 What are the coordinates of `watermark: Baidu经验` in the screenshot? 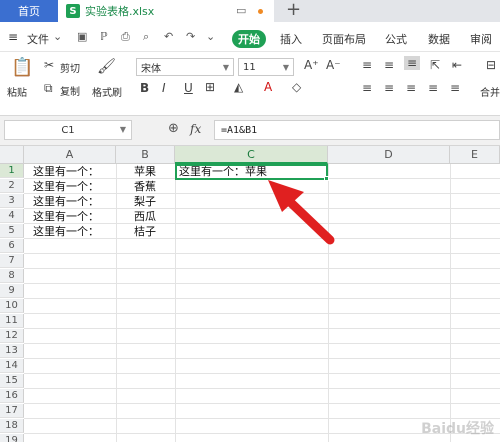 It's located at (457, 429).